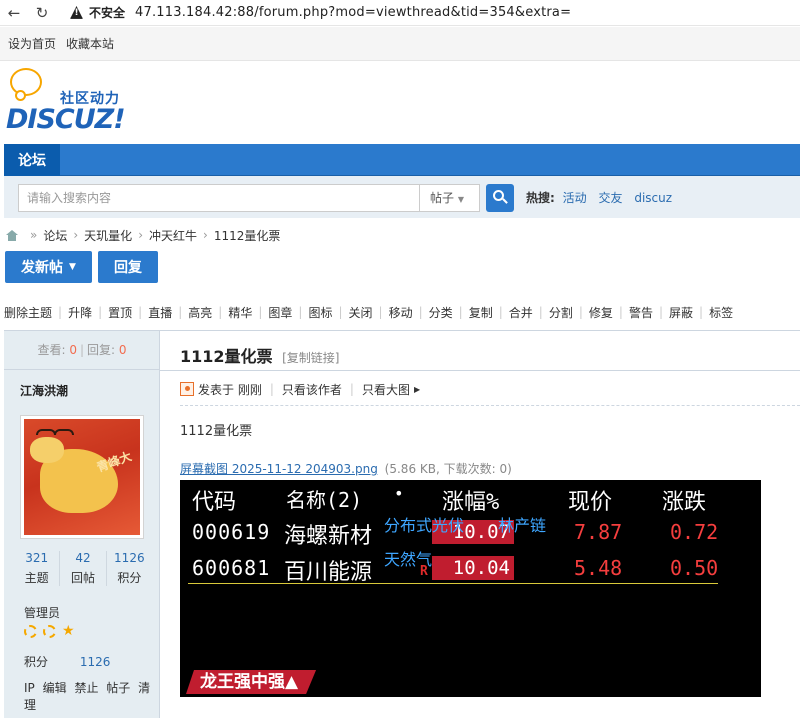  I want to click on mod-tool-item: 置顶, so click(120, 312).